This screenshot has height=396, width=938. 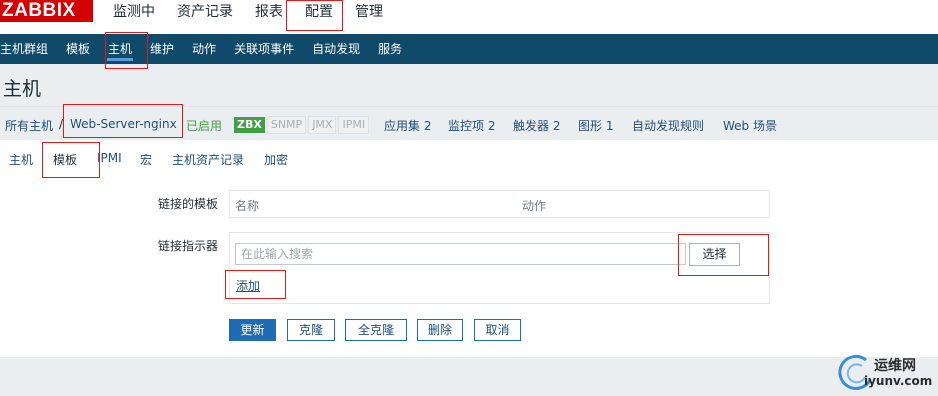 I want to click on main-menu: 监测中 资产记录 报表 配置 管理, so click(x=259, y=13).